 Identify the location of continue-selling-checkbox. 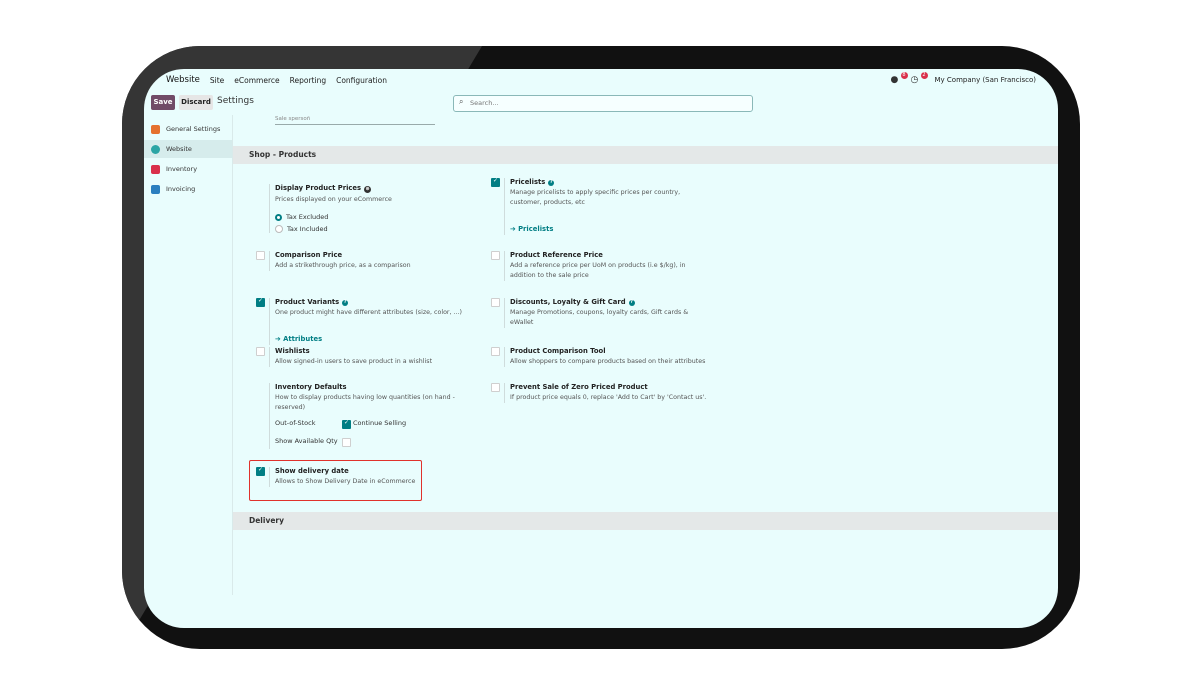
(346, 424).